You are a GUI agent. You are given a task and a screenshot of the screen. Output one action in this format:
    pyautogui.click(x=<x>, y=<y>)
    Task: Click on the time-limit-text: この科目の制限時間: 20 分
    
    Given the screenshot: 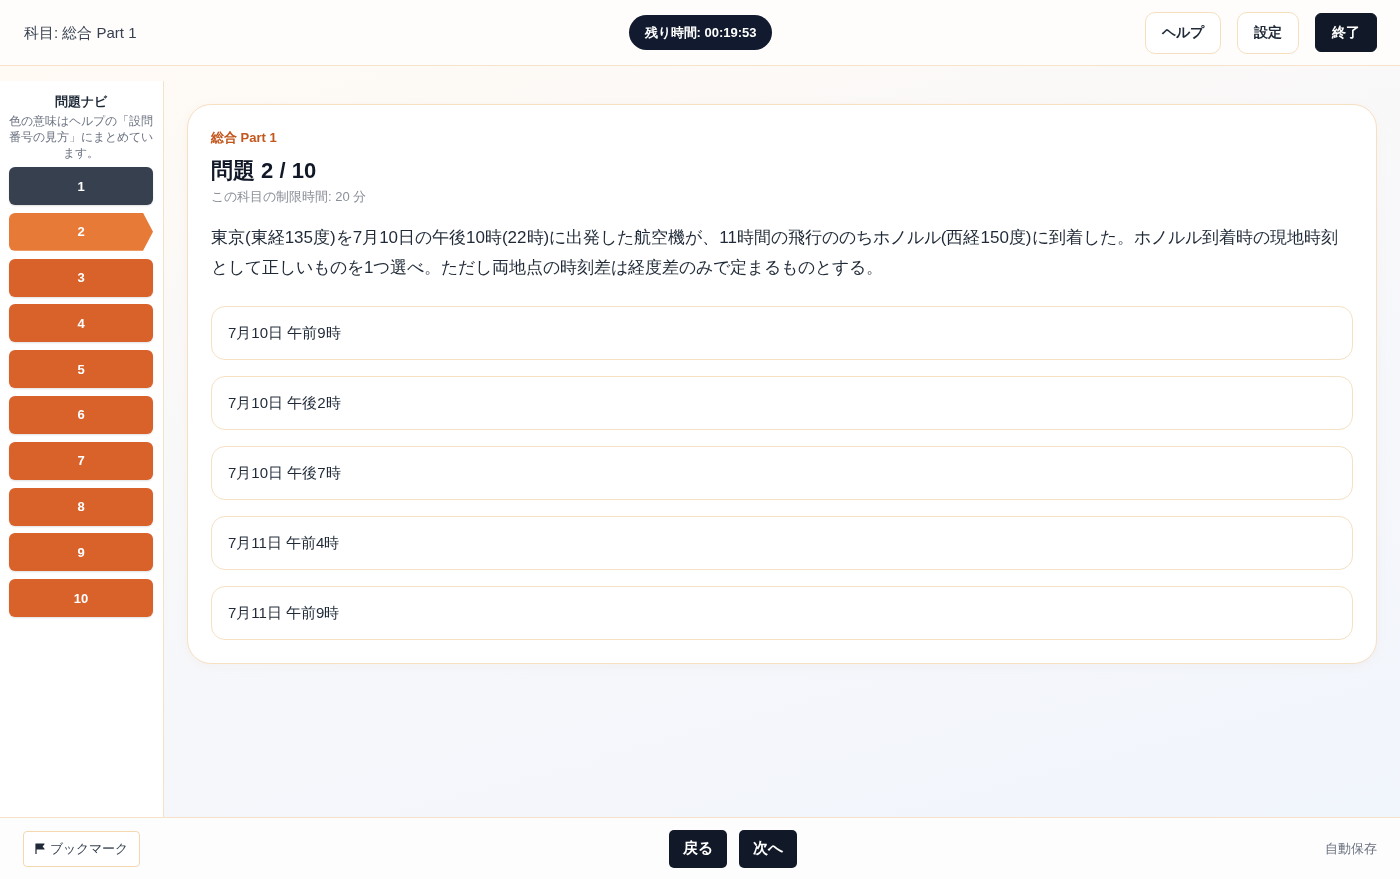 What is the action you would take?
    pyautogui.click(x=289, y=197)
    